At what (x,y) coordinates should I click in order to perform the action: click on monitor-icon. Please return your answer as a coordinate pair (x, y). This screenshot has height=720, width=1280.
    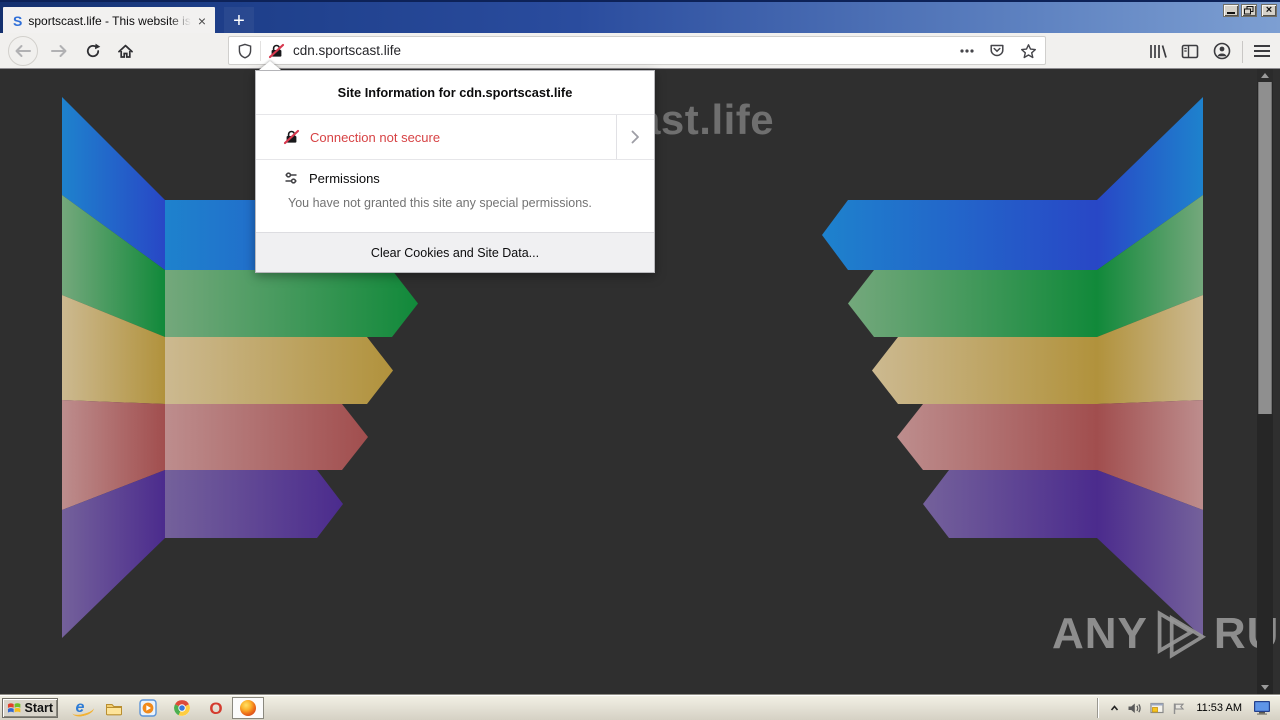
    Looking at the image, I should click on (1262, 708).